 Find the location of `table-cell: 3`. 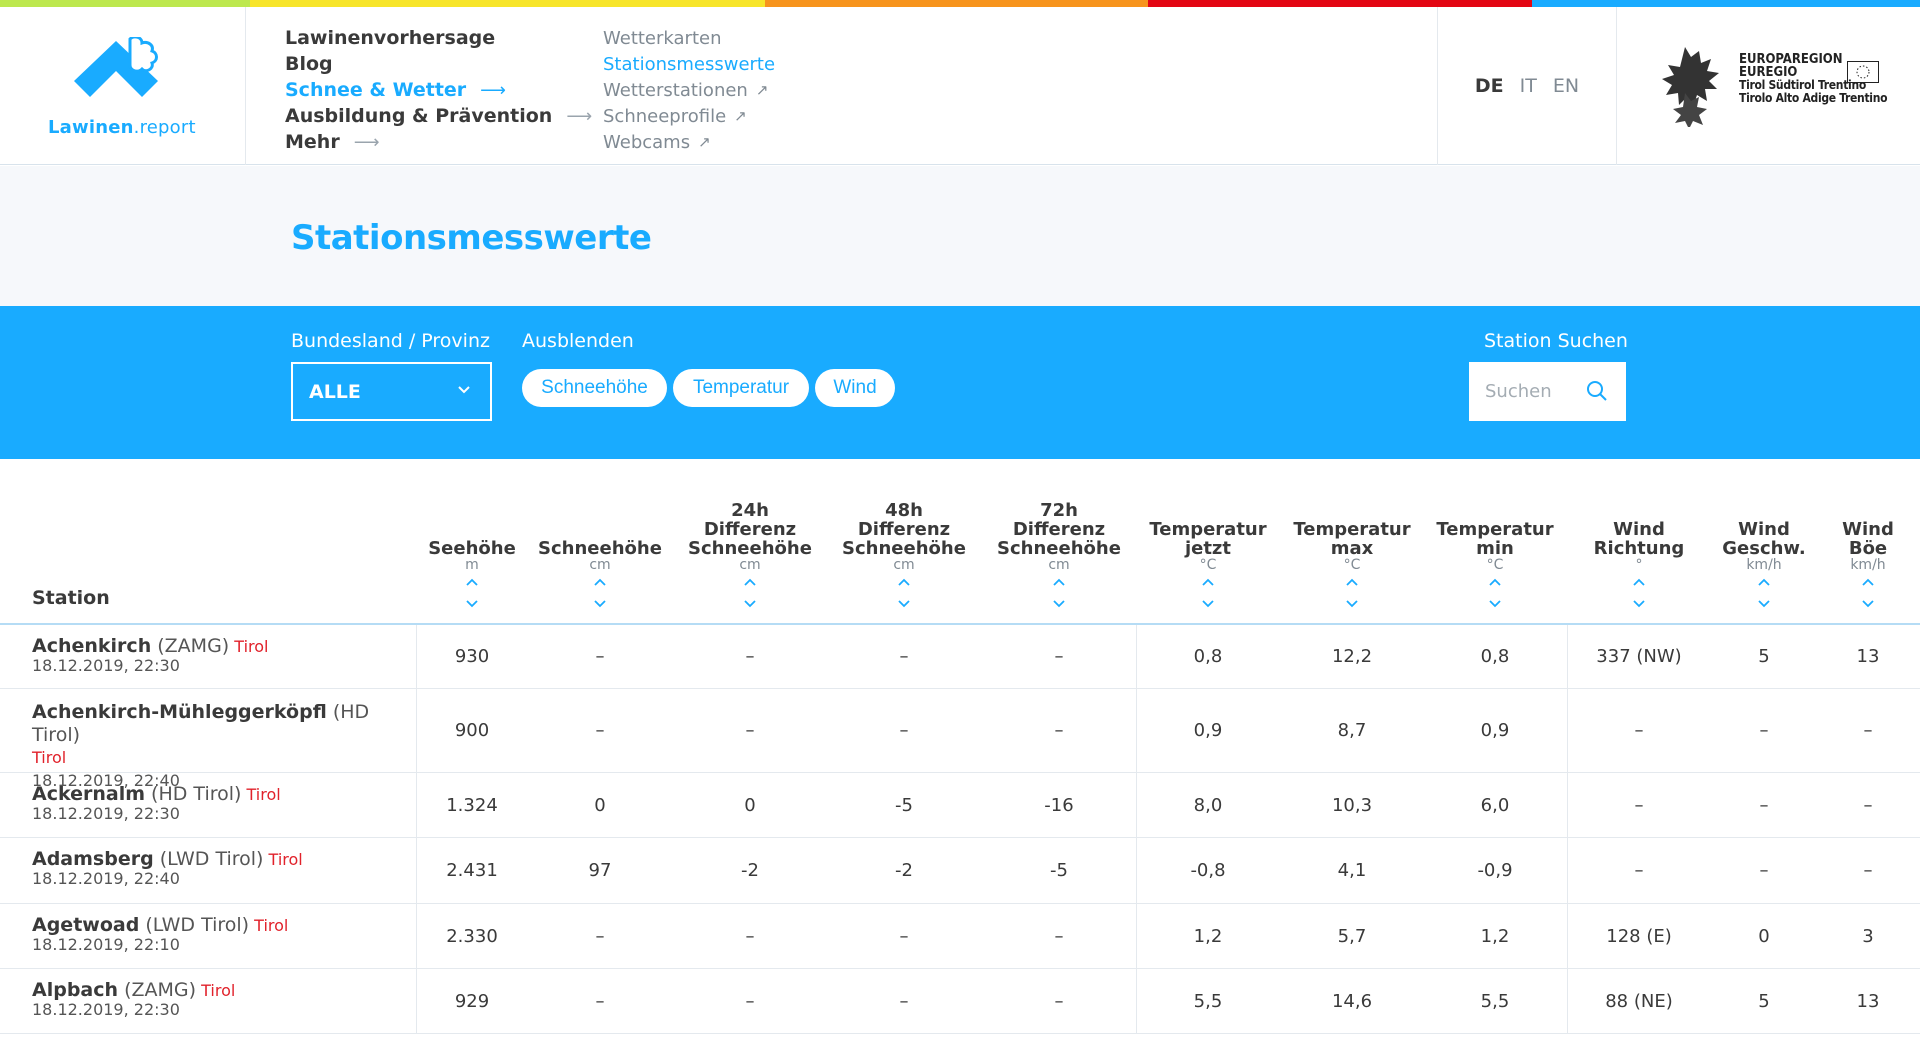

table-cell: 3 is located at coordinates (1868, 936).